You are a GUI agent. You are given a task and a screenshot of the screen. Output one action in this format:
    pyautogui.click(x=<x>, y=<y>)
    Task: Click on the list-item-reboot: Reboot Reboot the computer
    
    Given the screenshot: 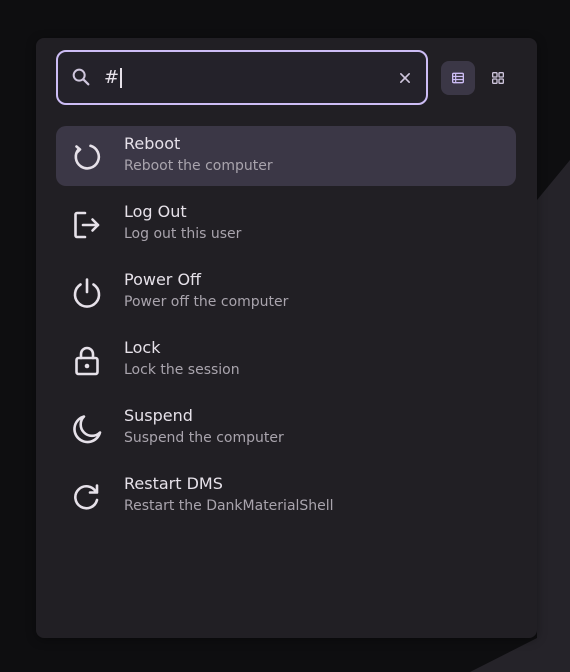 What is the action you would take?
    pyautogui.click(x=286, y=156)
    